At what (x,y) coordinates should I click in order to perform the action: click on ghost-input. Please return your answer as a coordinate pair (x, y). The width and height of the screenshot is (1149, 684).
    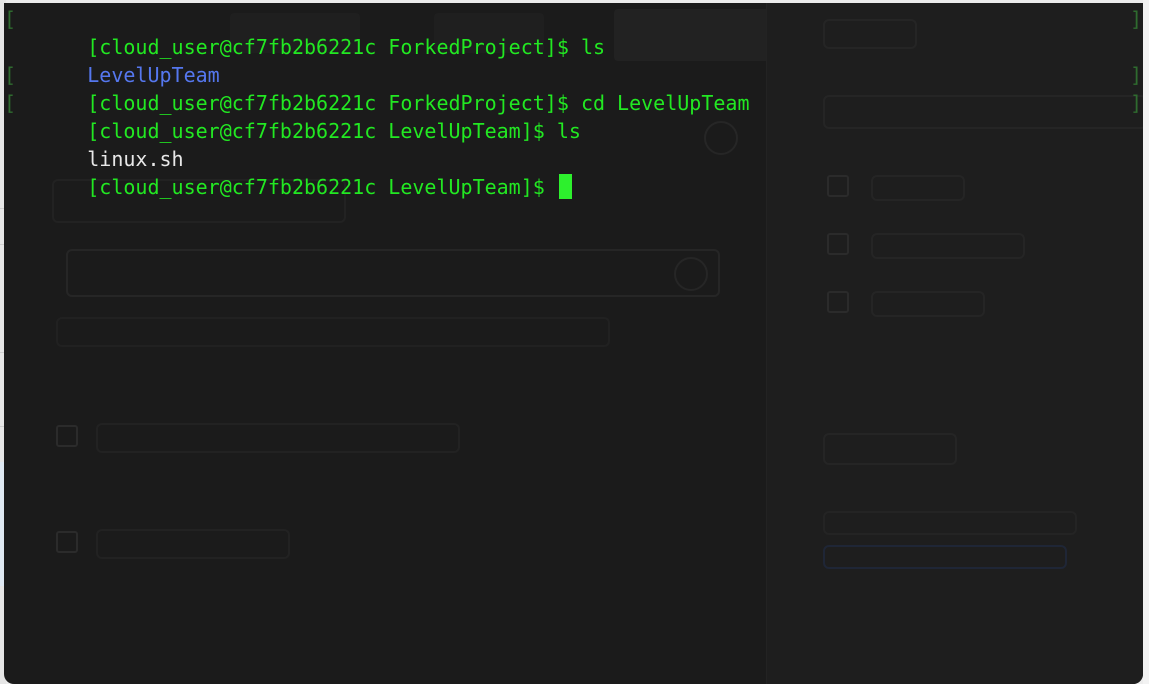
    Looking at the image, I should click on (393, 273).